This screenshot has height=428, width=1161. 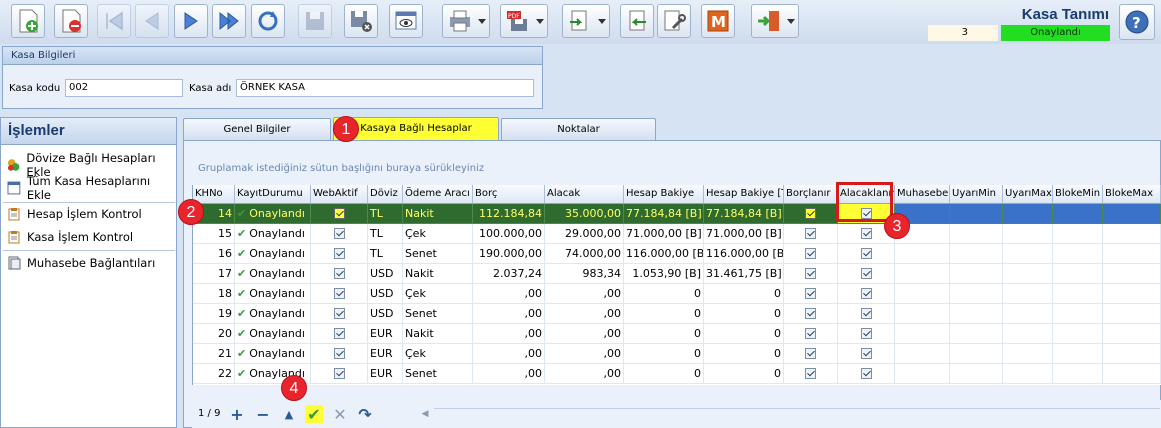 What do you see at coordinates (677, 314) in the screenshot?
I see `table-row: 19 ✔ Onaylandı USD Senet ,00,00 0 0` at bounding box center [677, 314].